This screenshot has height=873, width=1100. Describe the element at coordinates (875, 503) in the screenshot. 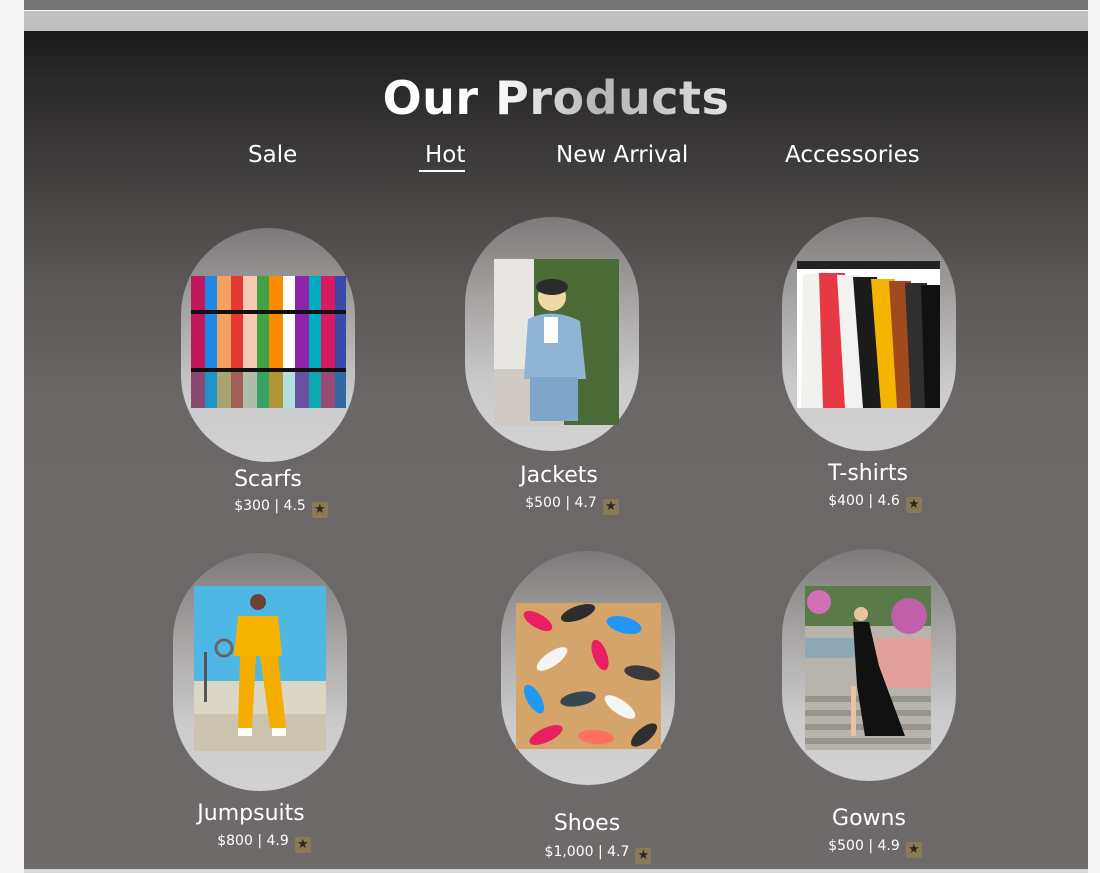

I see `product-meta: $400 | 4.6 ★` at that location.